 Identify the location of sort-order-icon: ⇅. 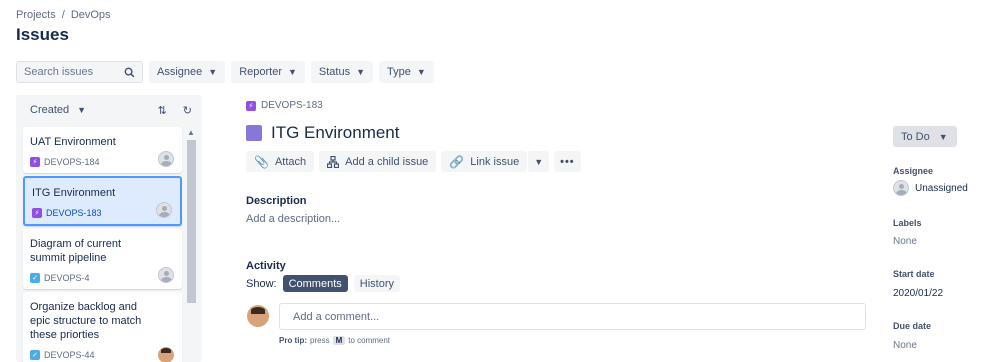
(162, 110).